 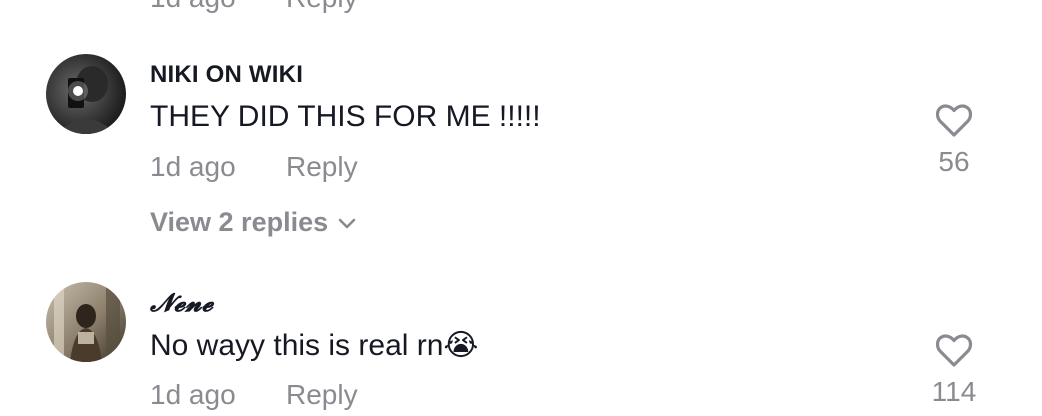 What do you see at coordinates (954, 161) in the screenshot?
I see `like-count: 56` at bounding box center [954, 161].